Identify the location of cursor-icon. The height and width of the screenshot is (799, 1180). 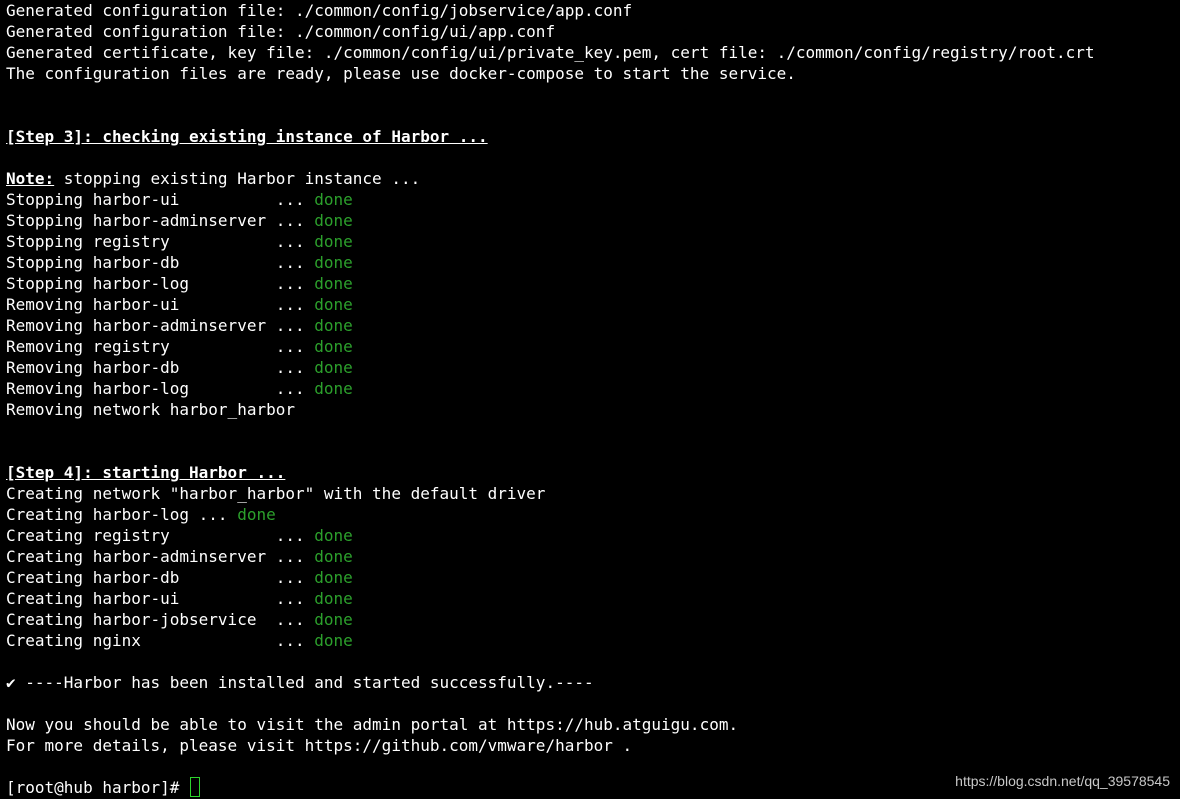
(195, 787).